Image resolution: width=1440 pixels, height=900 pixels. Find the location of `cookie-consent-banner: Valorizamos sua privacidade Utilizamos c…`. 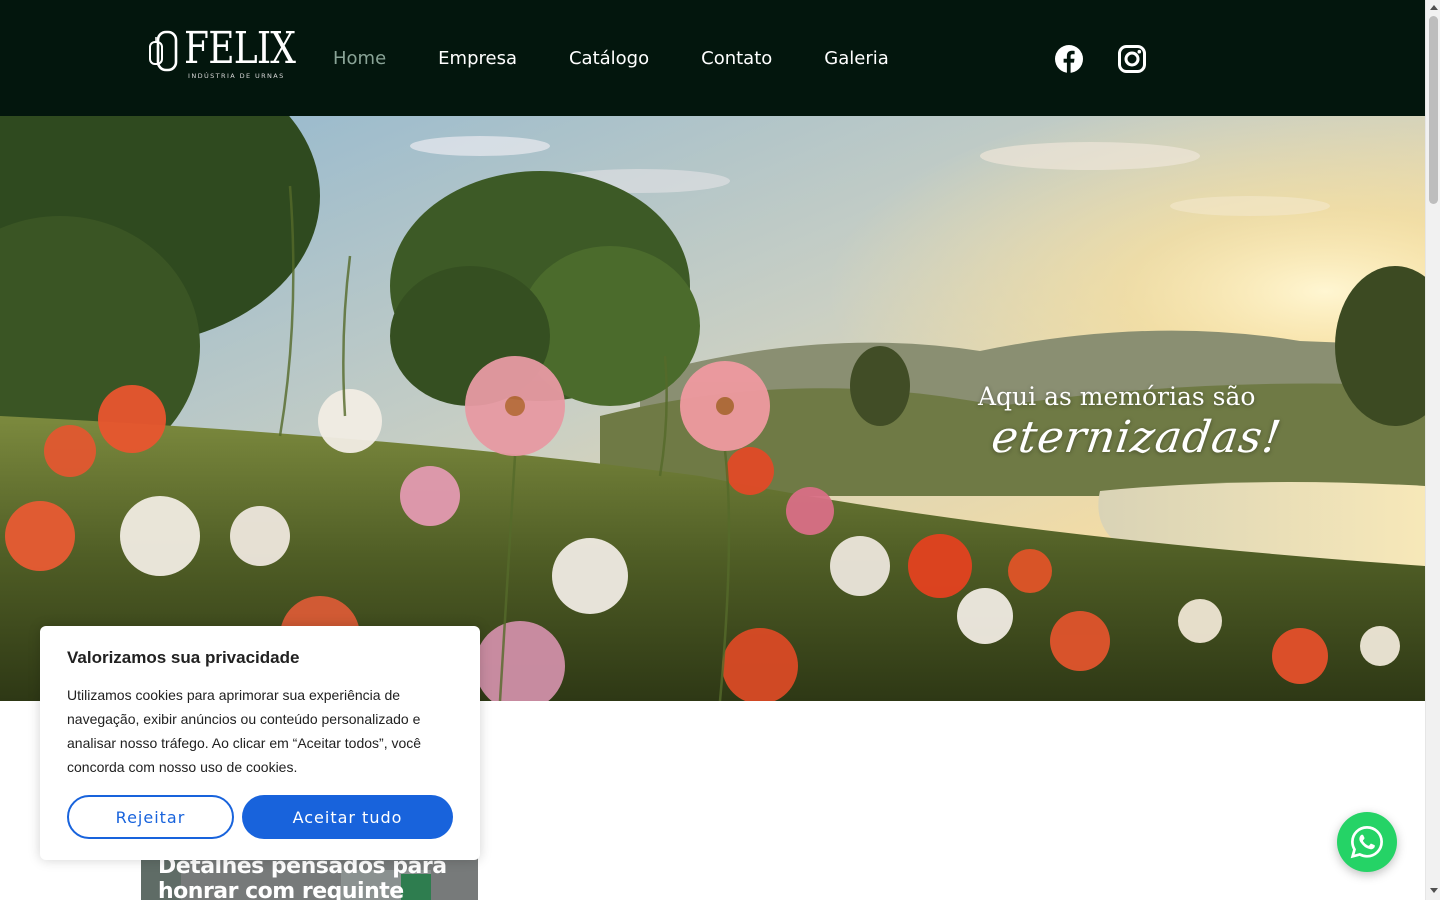

cookie-consent-banner: Valorizamos sua privacidade Utilizamos c… is located at coordinates (260, 743).